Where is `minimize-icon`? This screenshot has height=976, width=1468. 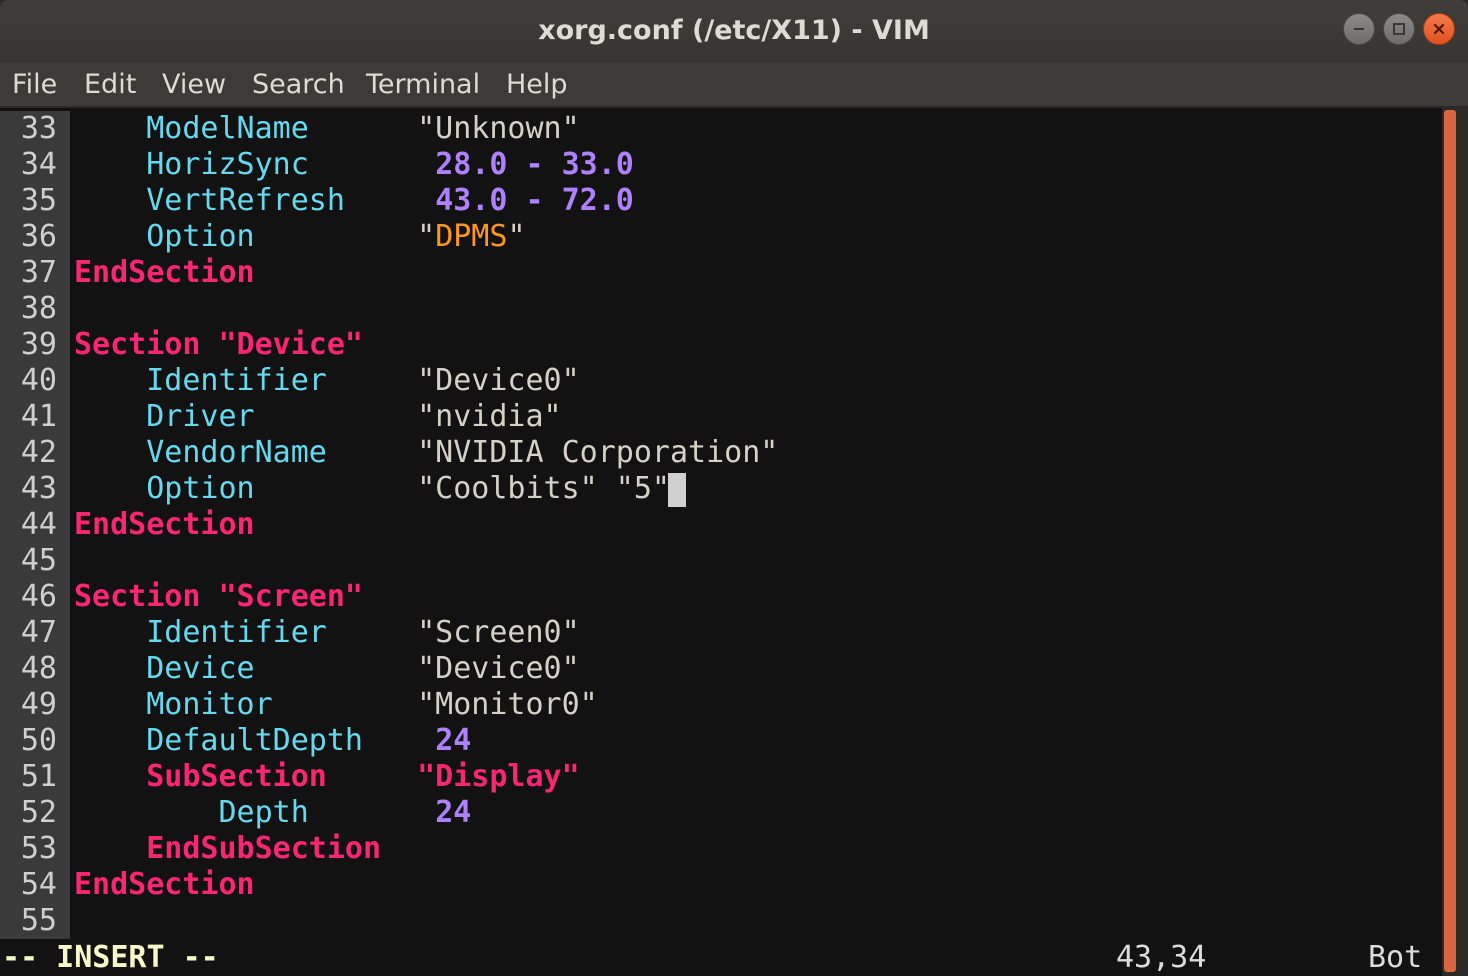
minimize-icon is located at coordinates (1359, 29).